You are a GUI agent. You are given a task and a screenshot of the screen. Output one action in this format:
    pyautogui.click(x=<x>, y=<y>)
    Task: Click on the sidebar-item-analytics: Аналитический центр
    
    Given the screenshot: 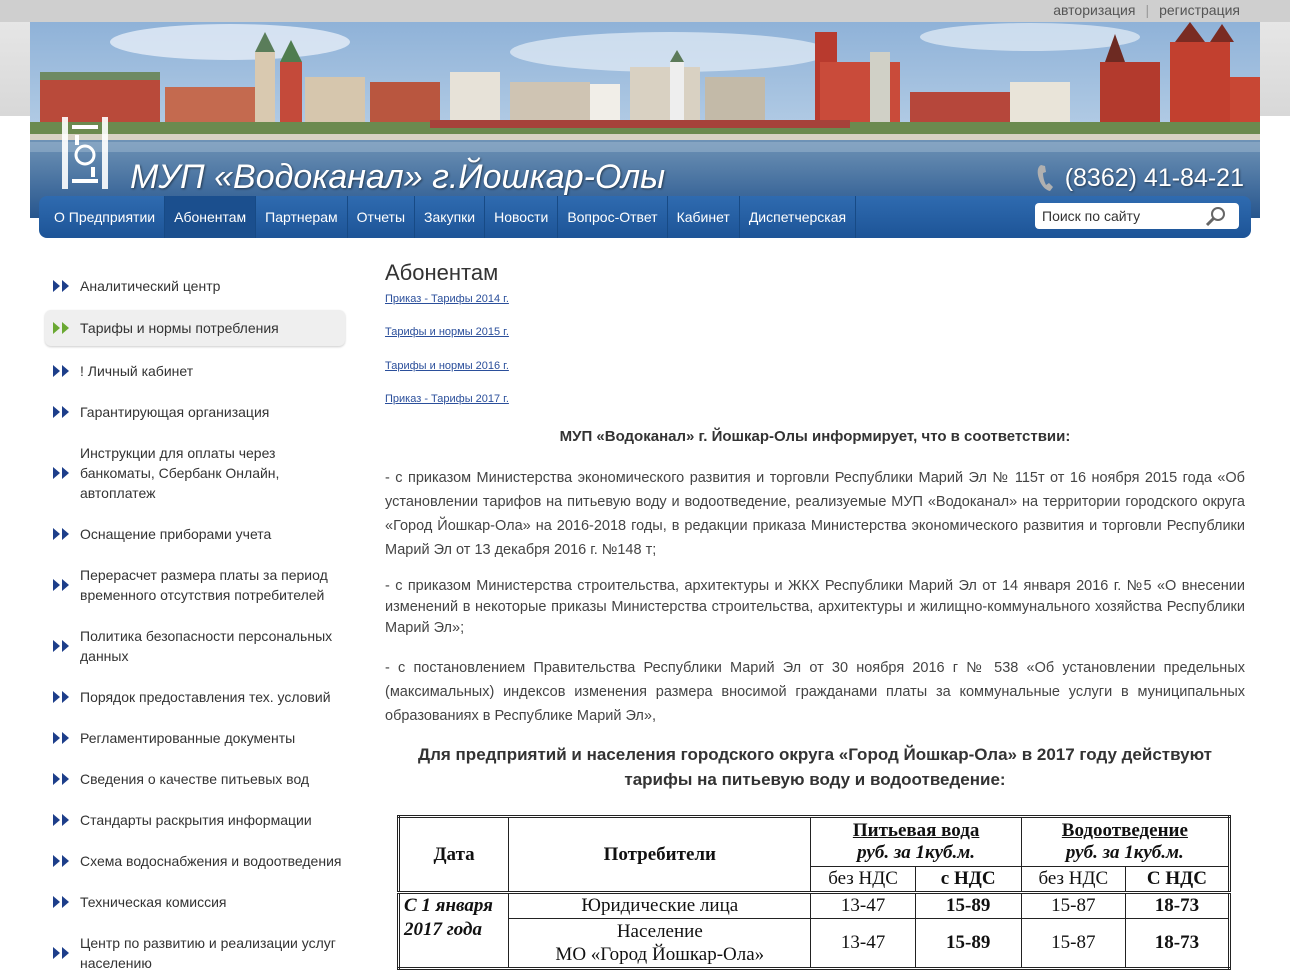 What is the action you would take?
    pyautogui.click(x=195, y=286)
    